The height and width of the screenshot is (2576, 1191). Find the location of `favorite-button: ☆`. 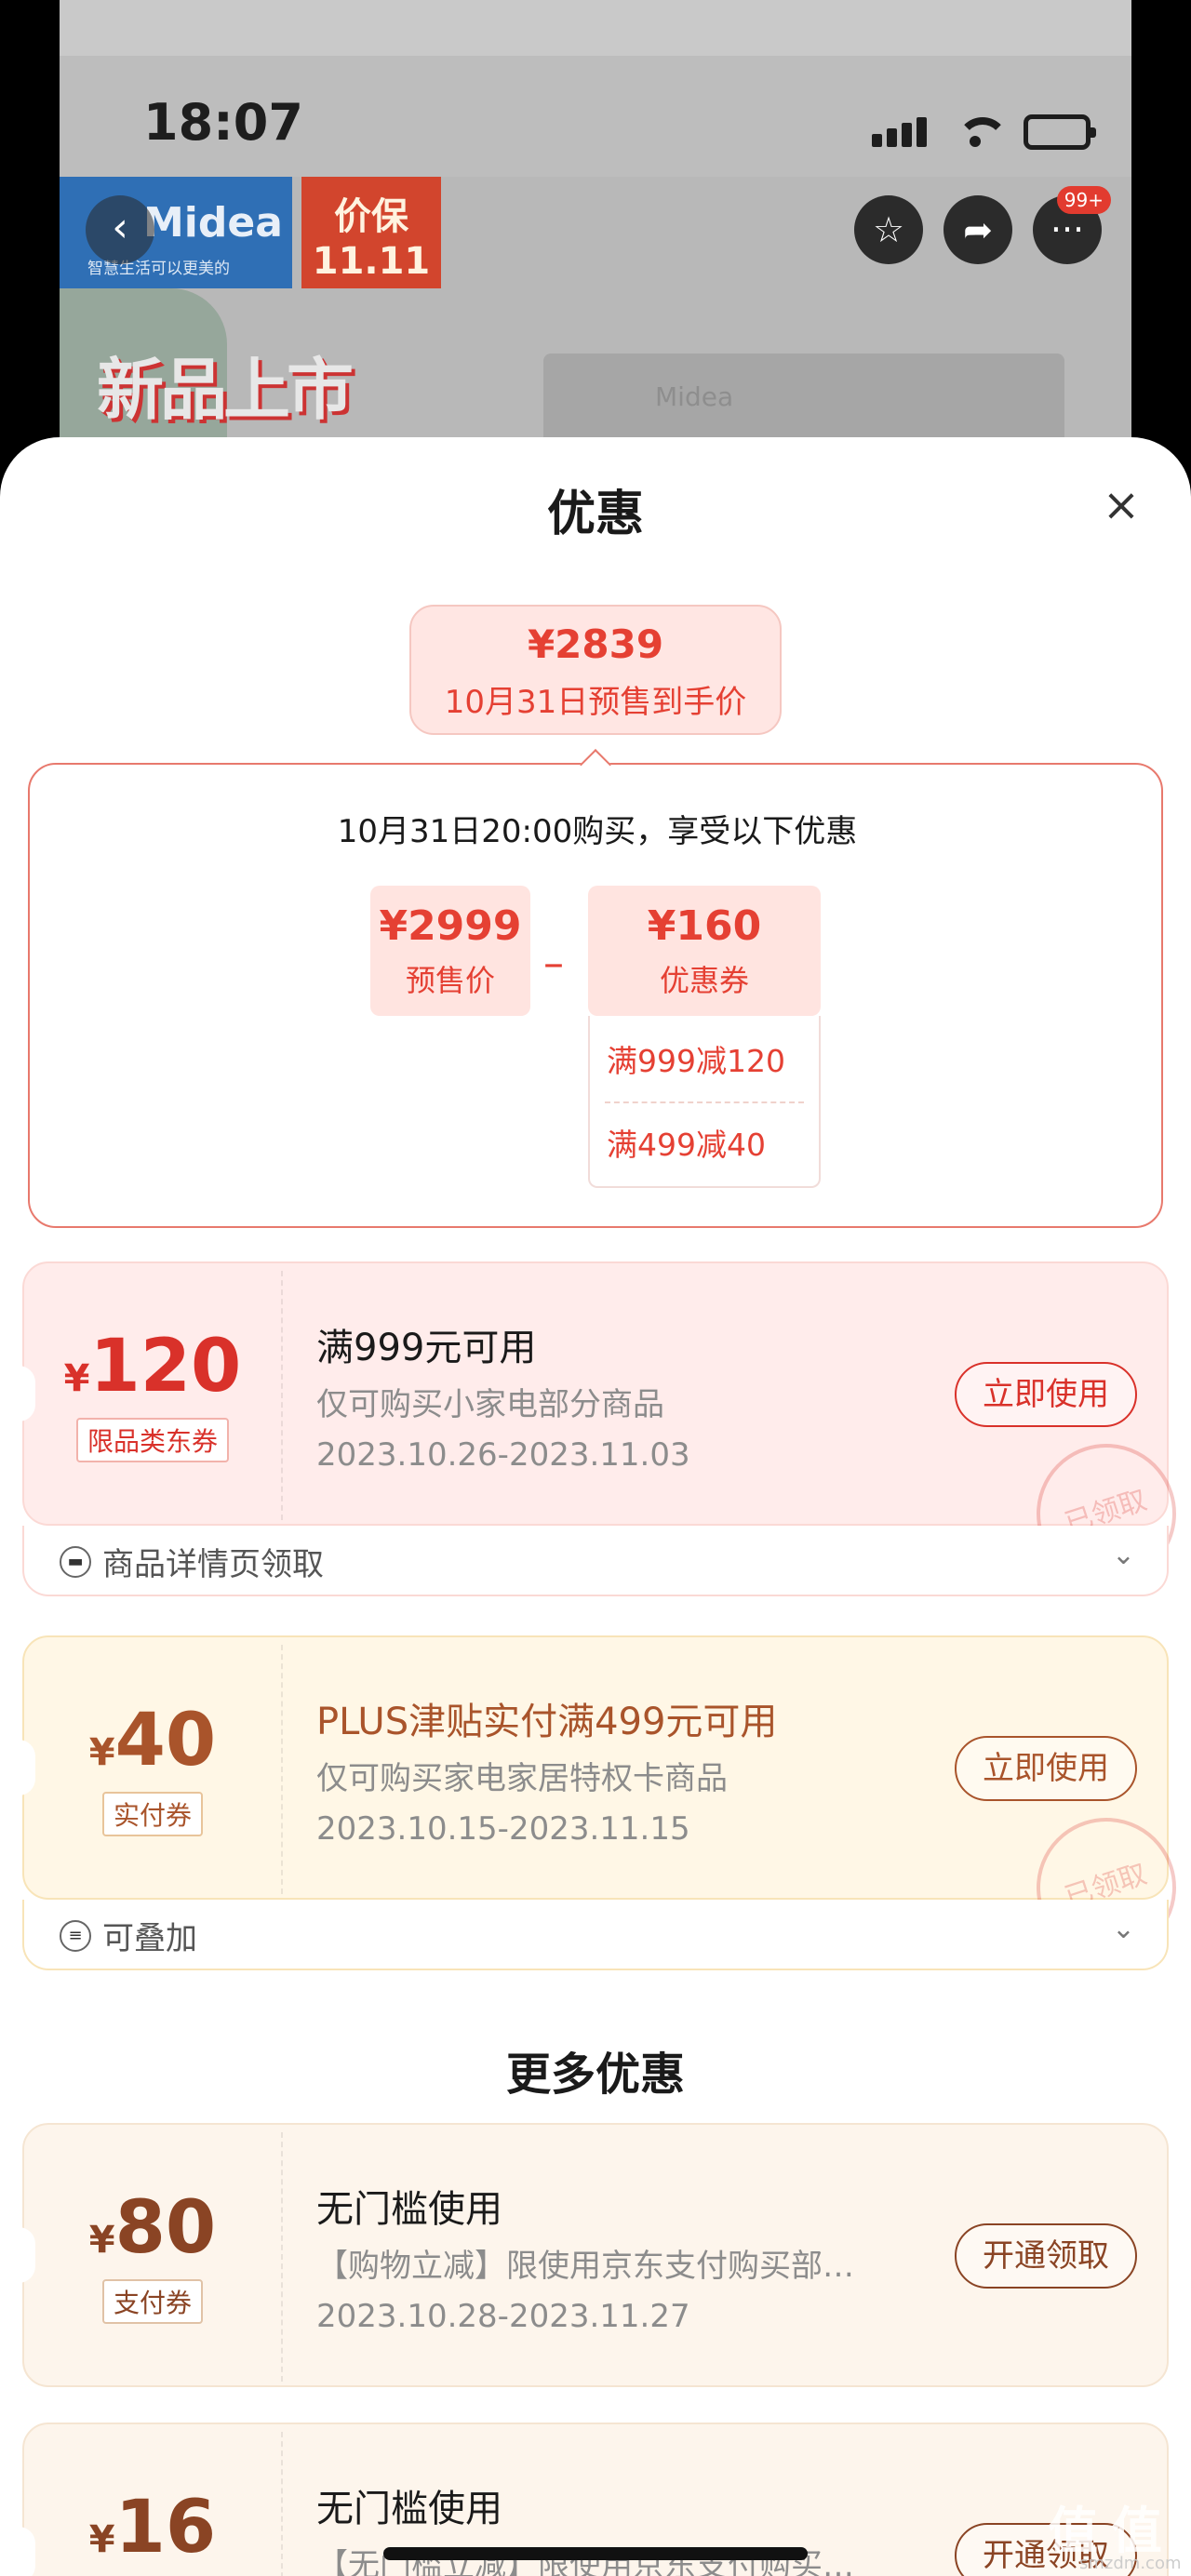

favorite-button: ☆ is located at coordinates (888, 229).